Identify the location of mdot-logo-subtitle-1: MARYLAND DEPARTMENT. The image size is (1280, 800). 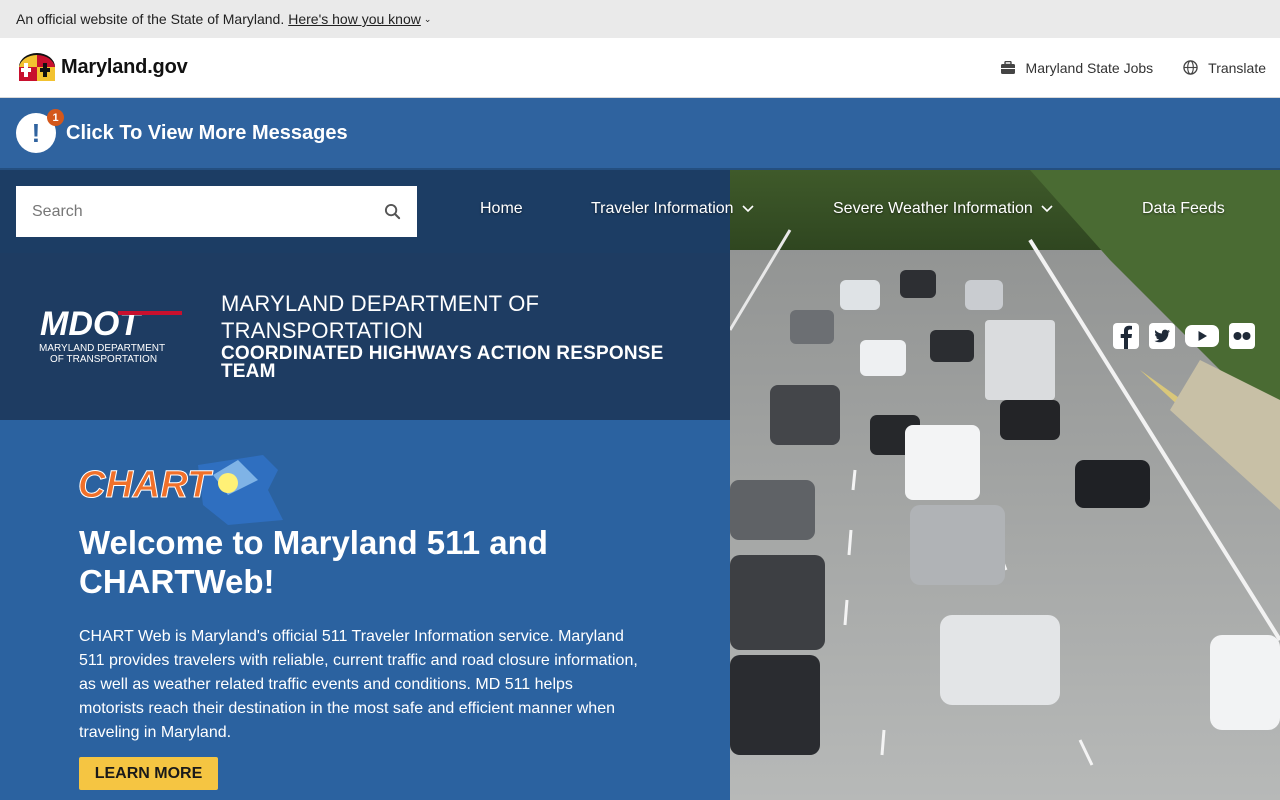
(102, 348).